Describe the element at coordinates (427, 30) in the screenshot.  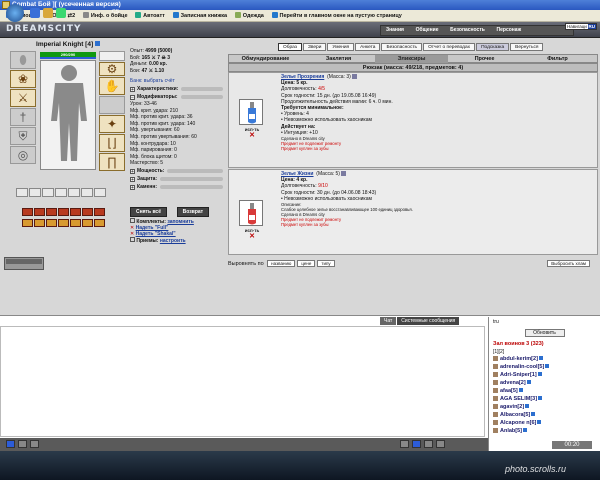
I see `nav-chat: Общение` at that location.